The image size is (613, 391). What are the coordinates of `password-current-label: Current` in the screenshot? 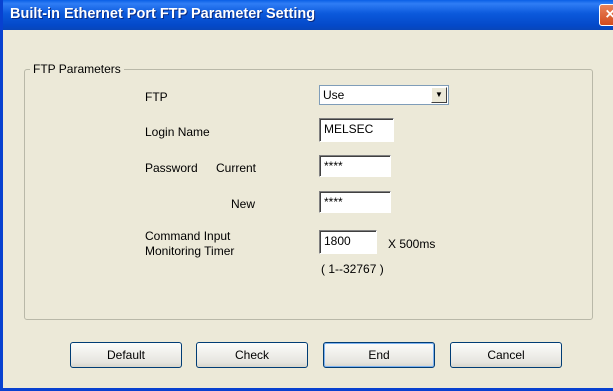 It's located at (236, 168).